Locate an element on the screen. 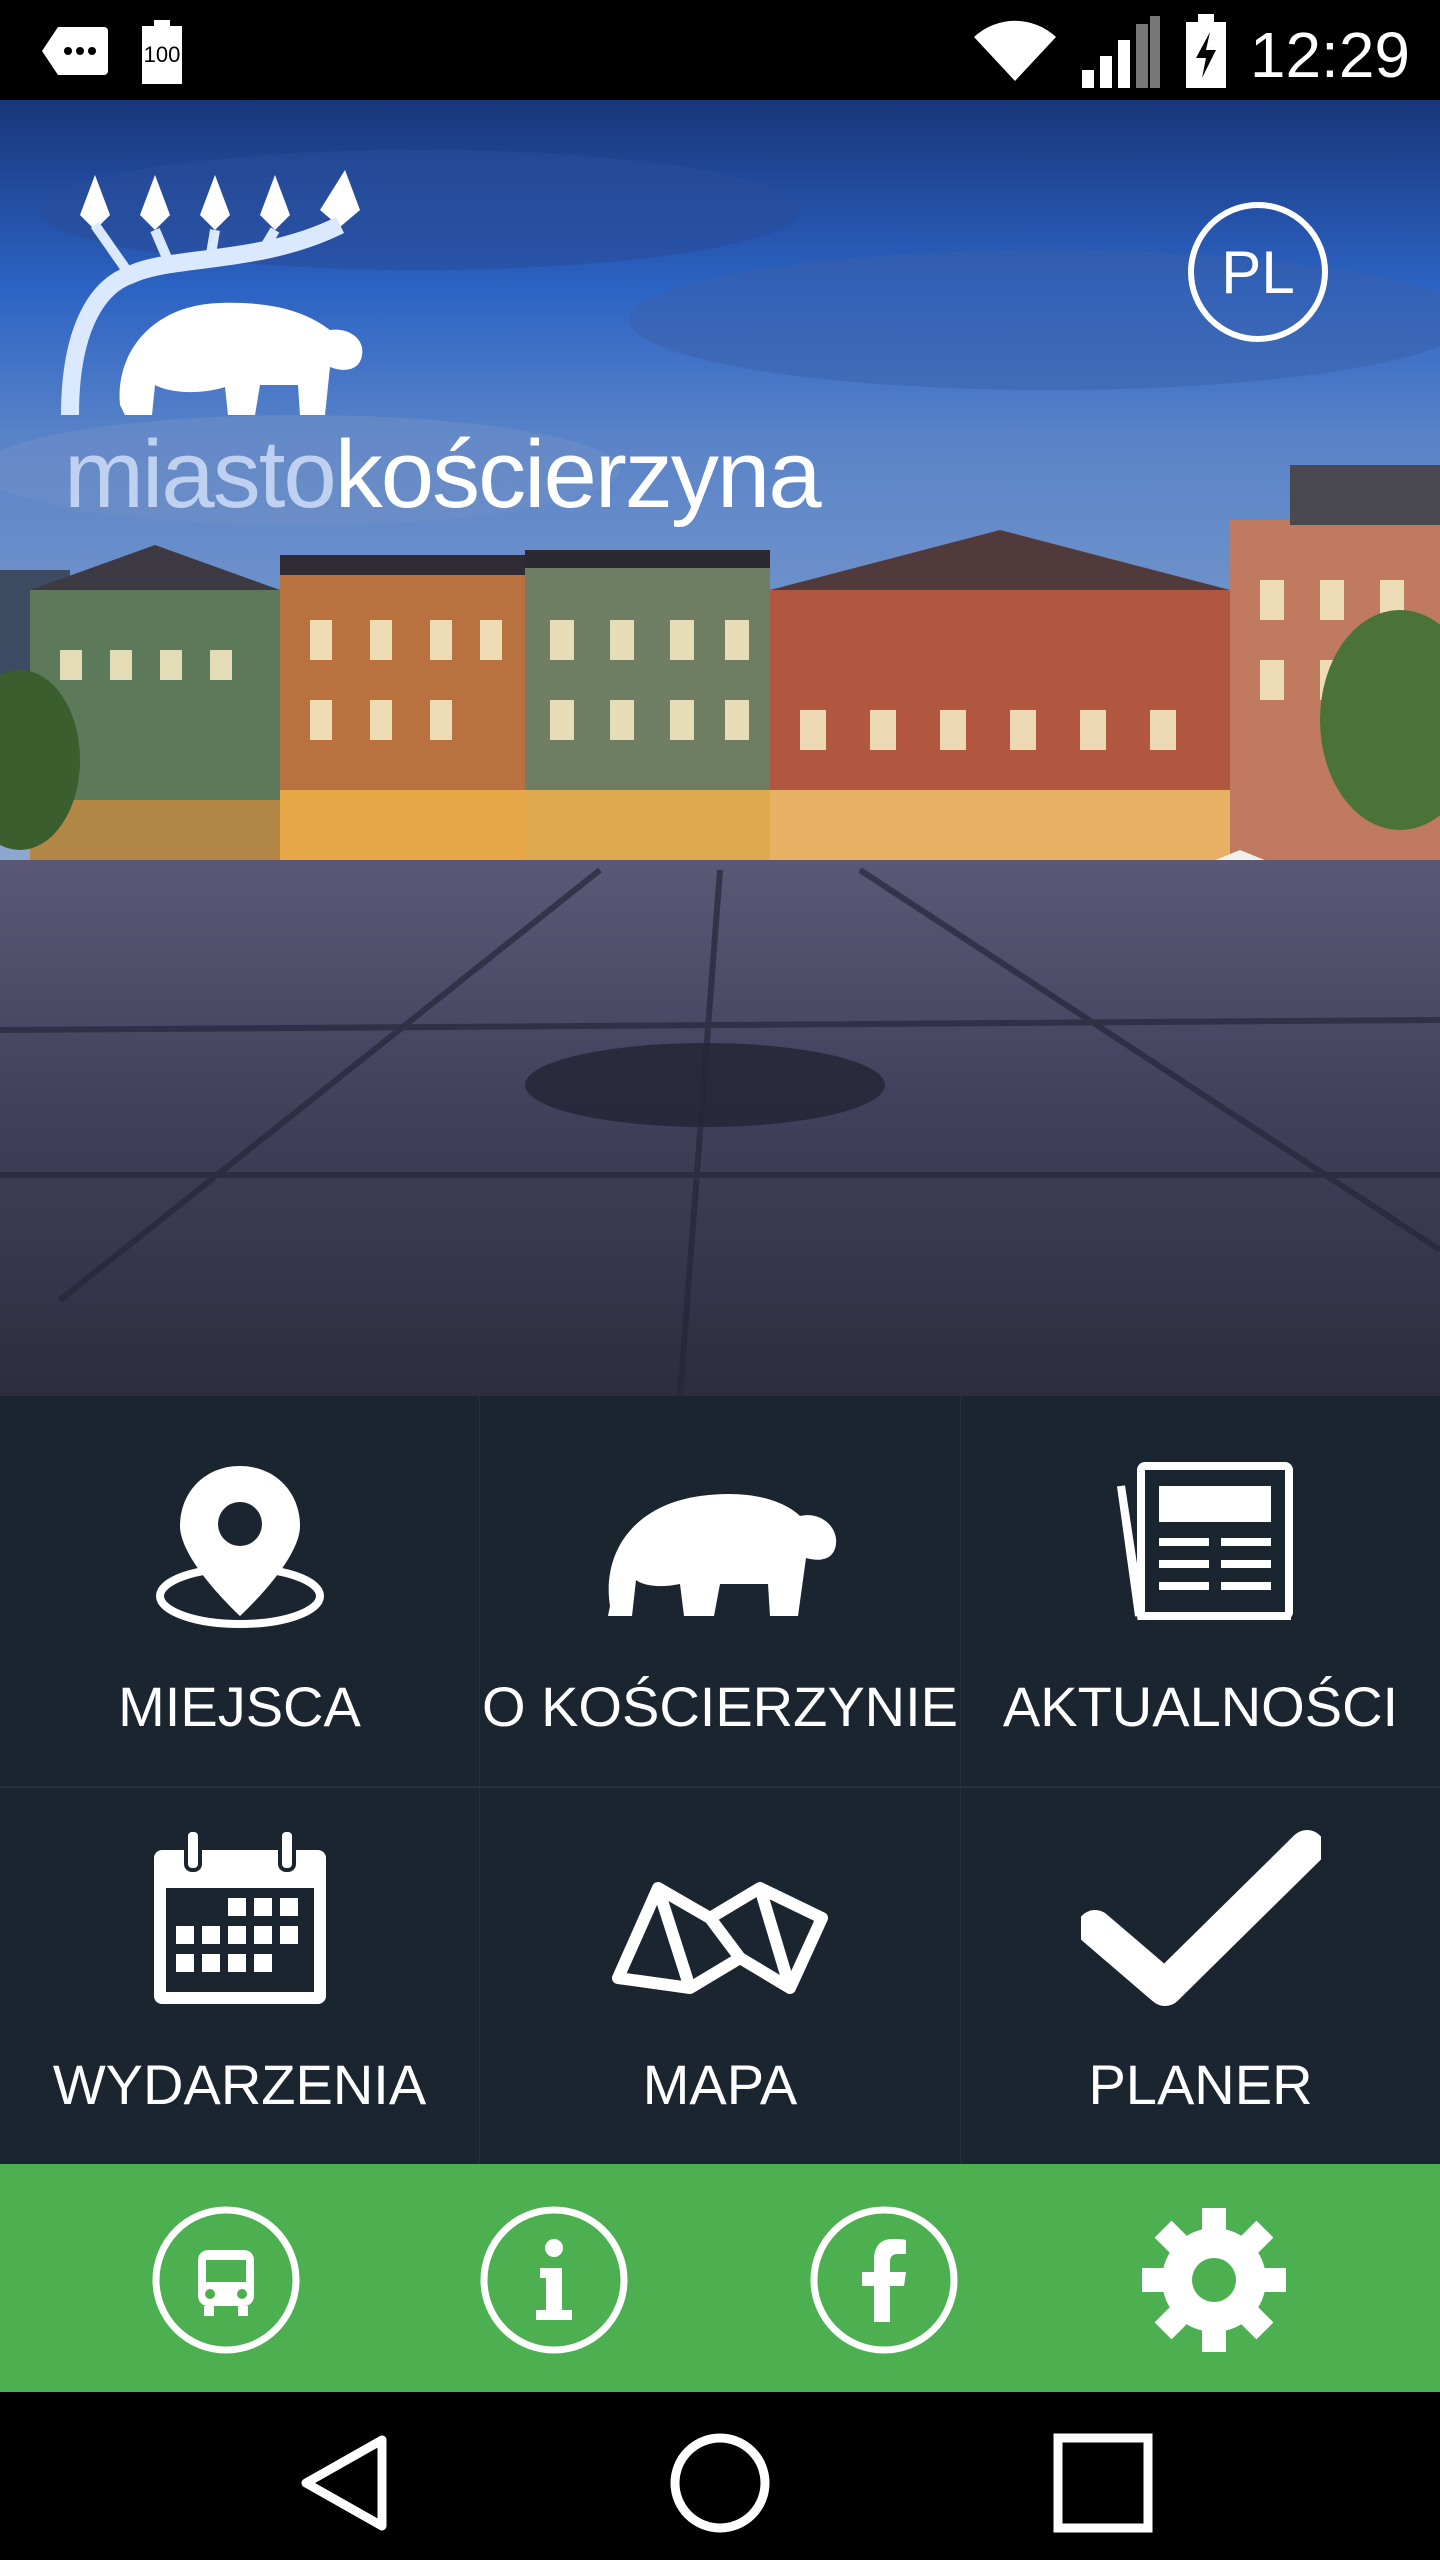 This screenshot has height=2560, width=1440. overflow-icon is located at coordinates (75, 53).